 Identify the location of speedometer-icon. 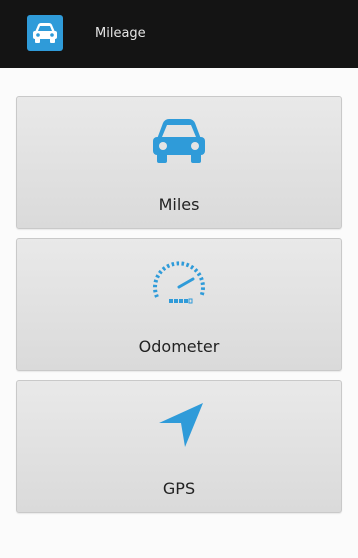
(179, 282).